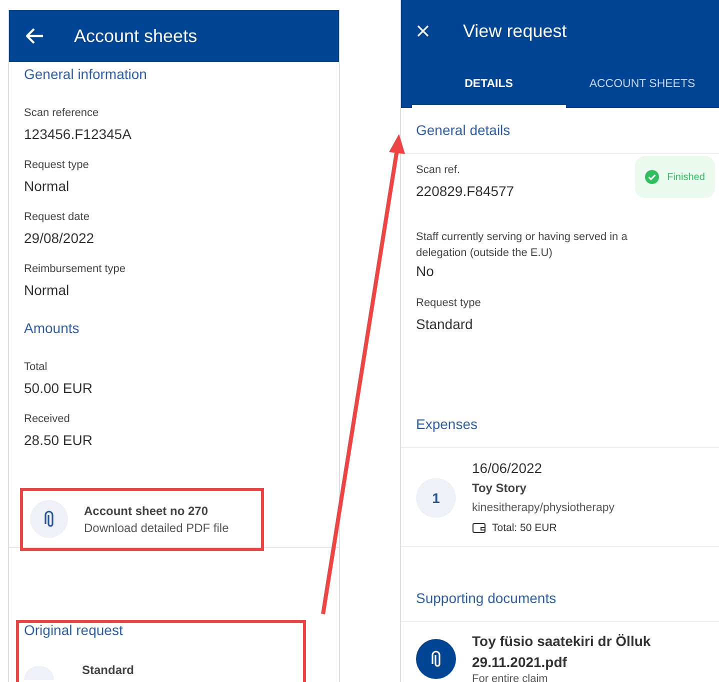  I want to click on wallet-icon, so click(479, 528).